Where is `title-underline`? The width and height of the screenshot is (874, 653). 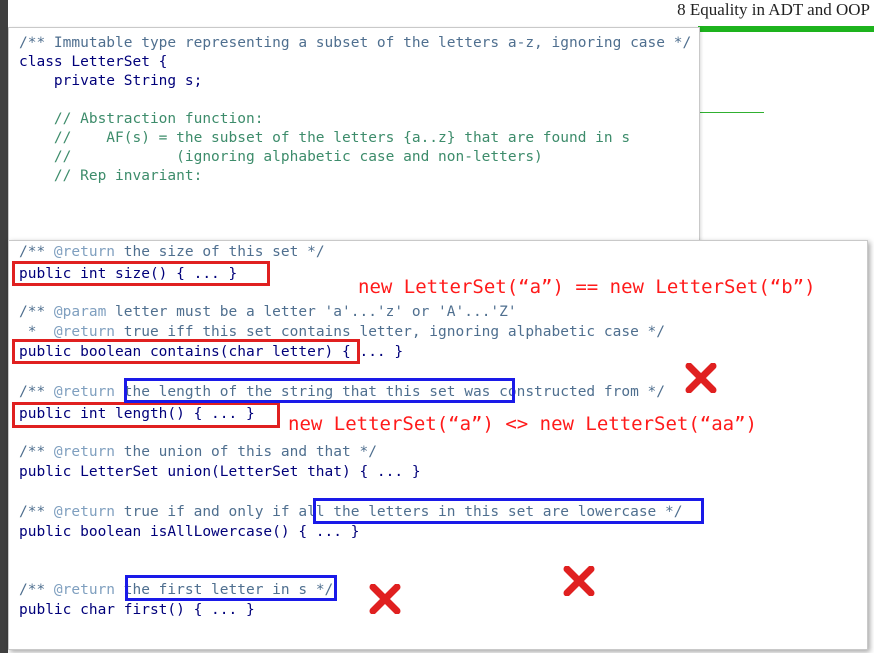
title-underline is located at coordinates (786, 29).